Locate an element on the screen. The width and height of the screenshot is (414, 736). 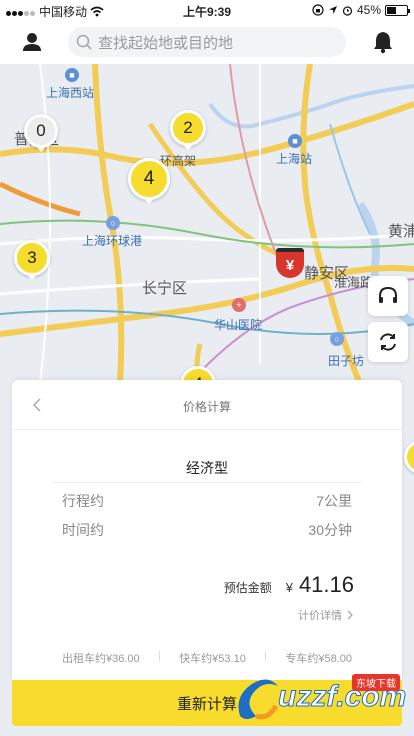
customer-service-button is located at coordinates (388, 296).